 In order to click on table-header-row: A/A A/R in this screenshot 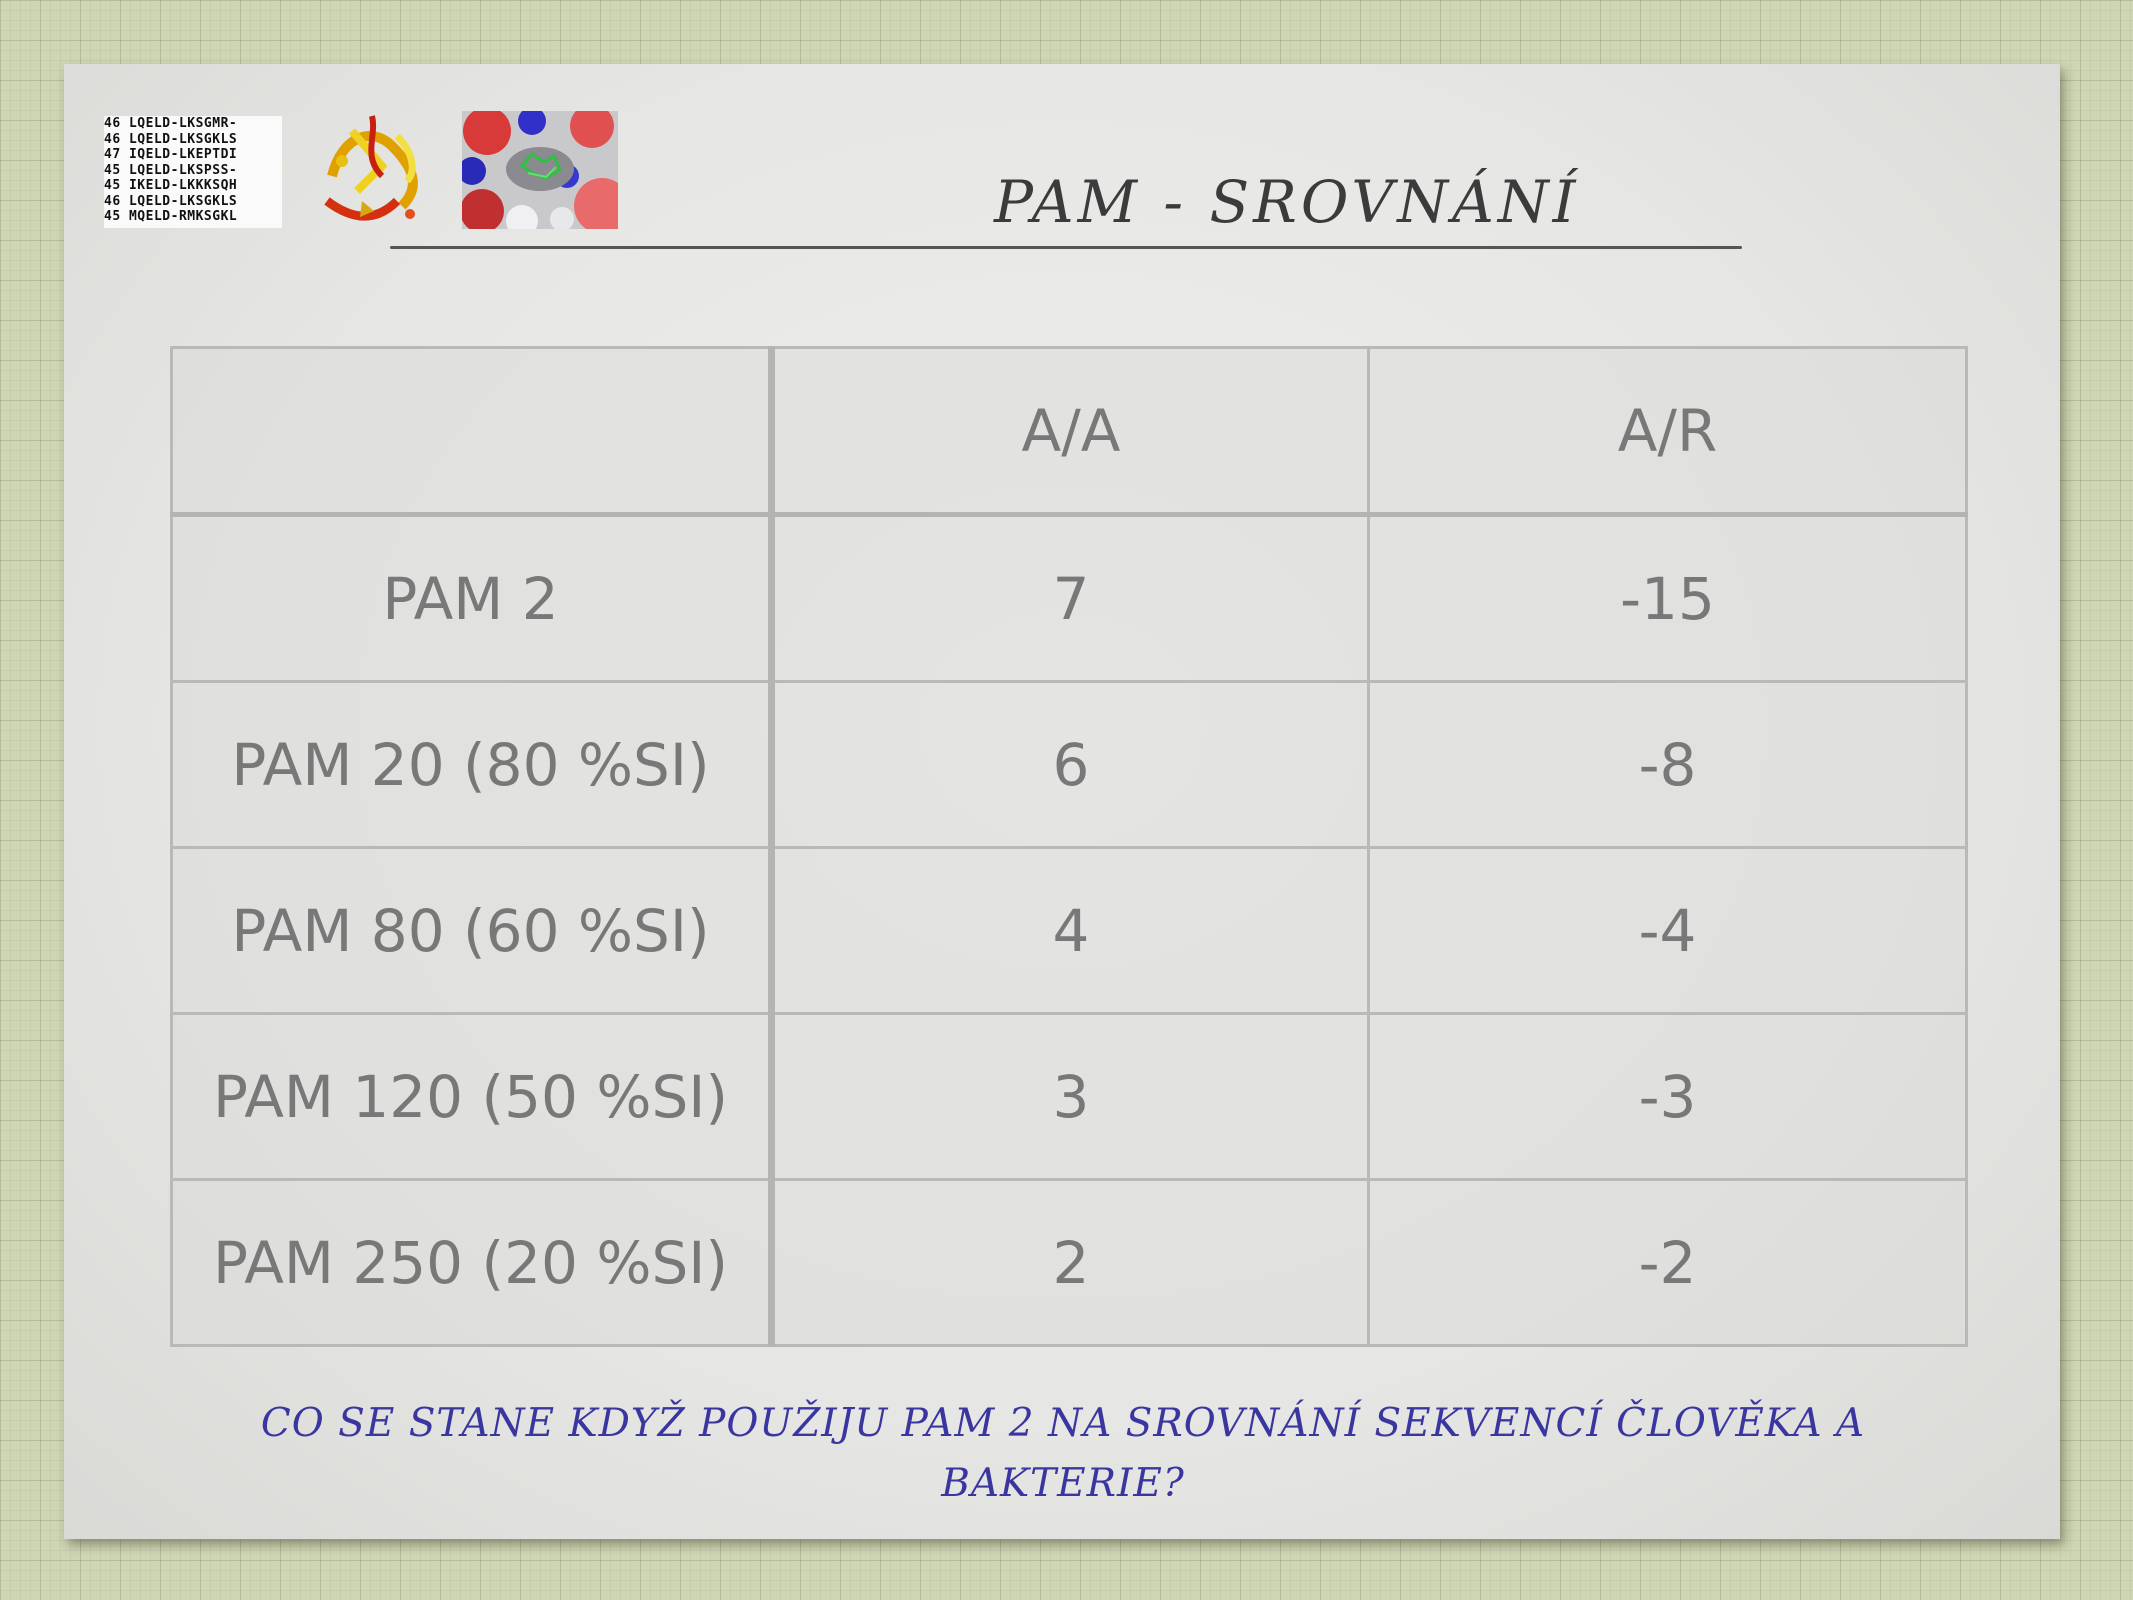, I will do `click(1069, 431)`.